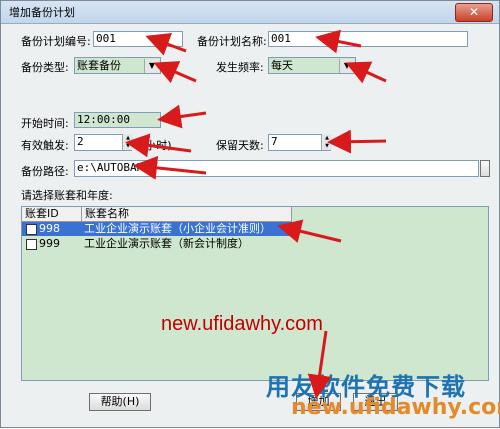 This screenshot has width=500, height=429. Describe the element at coordinates (138, 39) in the screenshot. I see `plan-no-input: 001` at that location.